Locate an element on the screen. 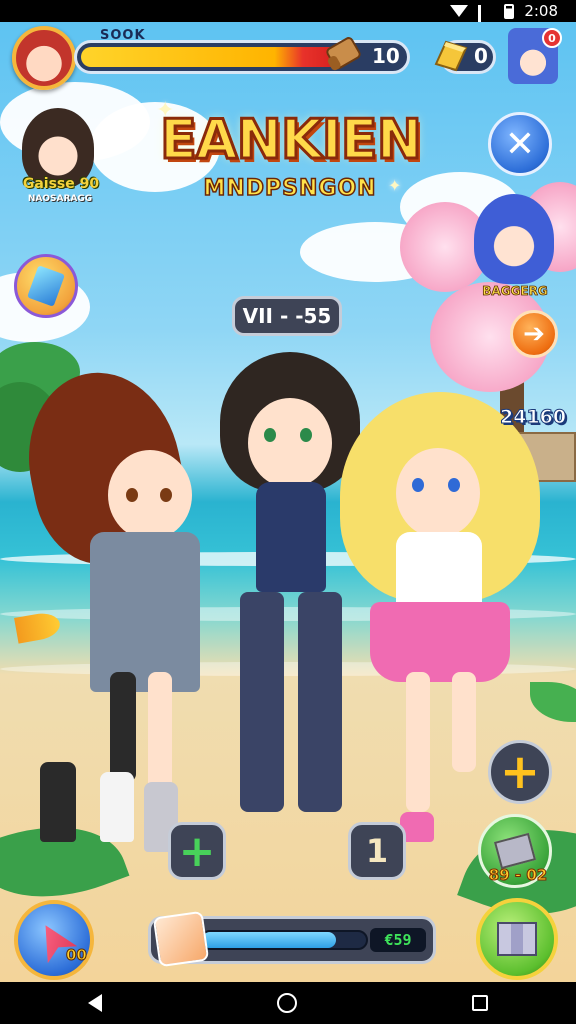 Image resolution: width=576 pixels, height=1024 pixels. npc-left-label: Gaisse 90 is located at coordinates (61, 184).